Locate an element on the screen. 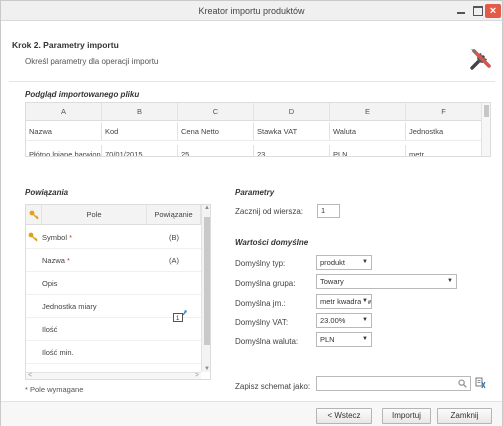 Image resolution: width=503 pixels, height=426 pixels. field-name: Ilość is located at coordinates (50, 329).